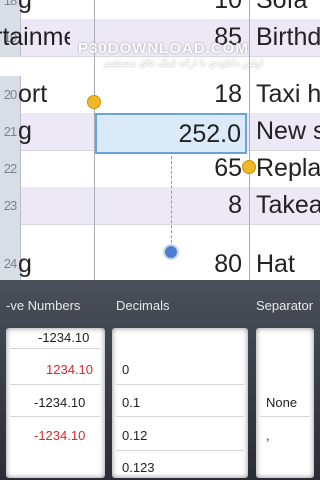 The width and height of the screenshot is (320, 480). I want to click on drag-knob, so click(171, 252).